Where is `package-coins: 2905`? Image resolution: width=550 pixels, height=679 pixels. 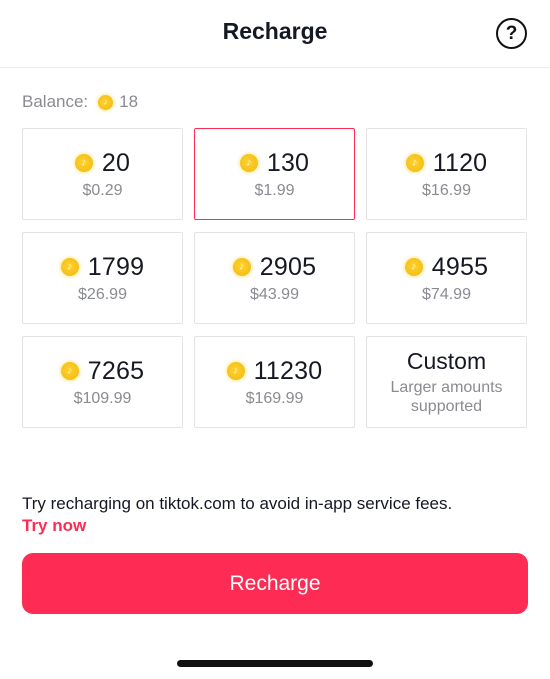
package-coins: 2905 is located at coordinates (288, 266).